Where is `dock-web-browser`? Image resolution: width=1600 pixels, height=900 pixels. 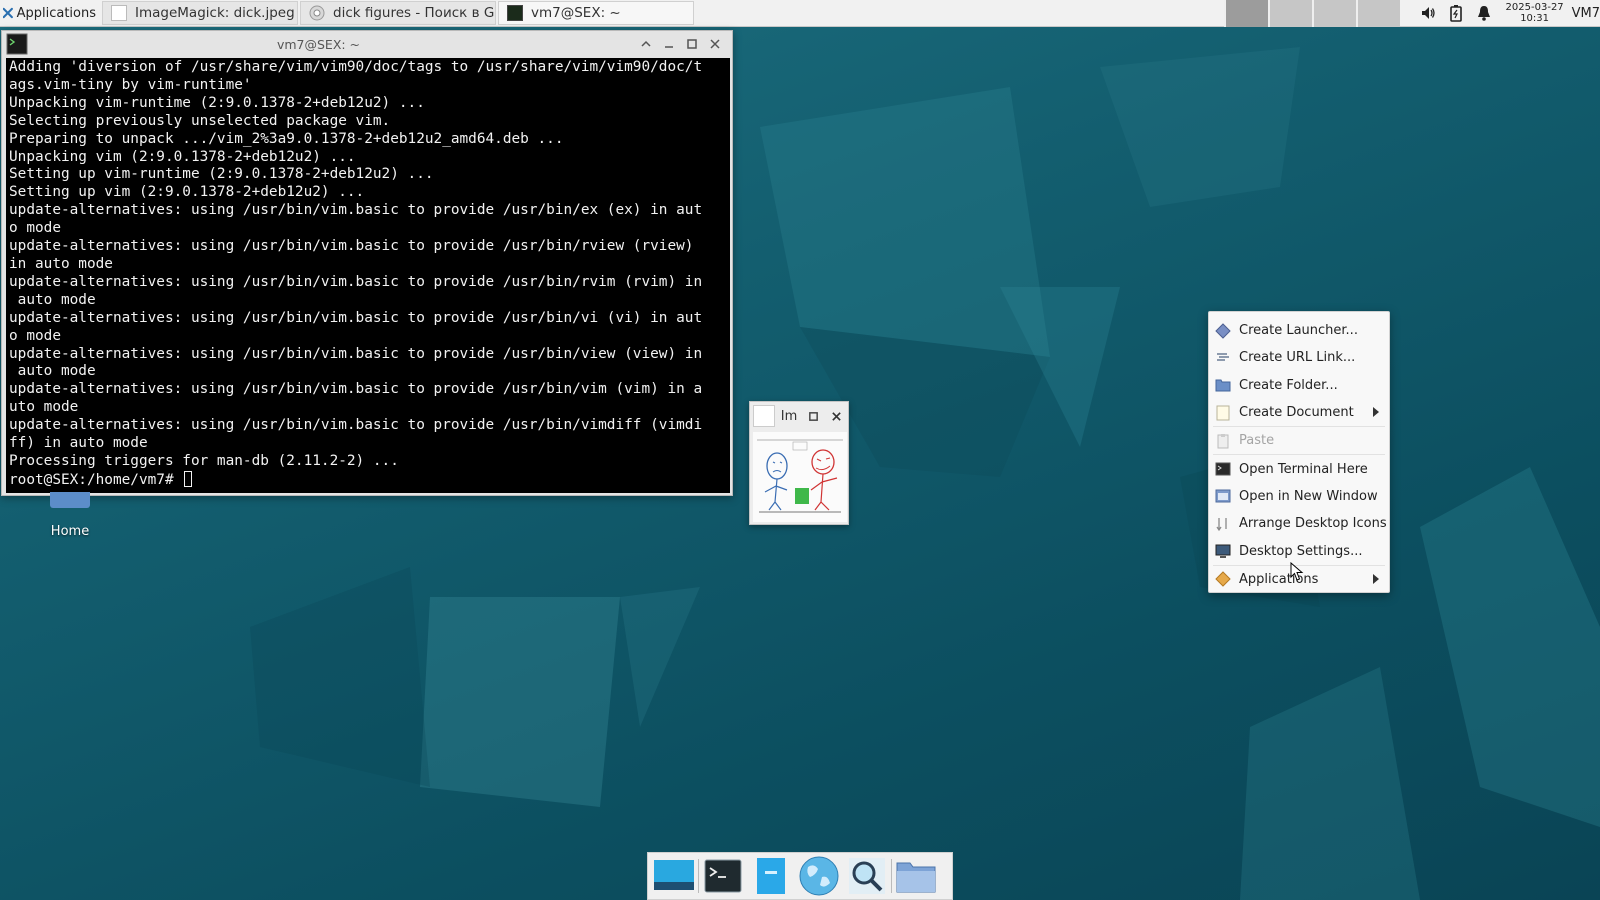 dock-web-browser is located at coordinates (819, 876).